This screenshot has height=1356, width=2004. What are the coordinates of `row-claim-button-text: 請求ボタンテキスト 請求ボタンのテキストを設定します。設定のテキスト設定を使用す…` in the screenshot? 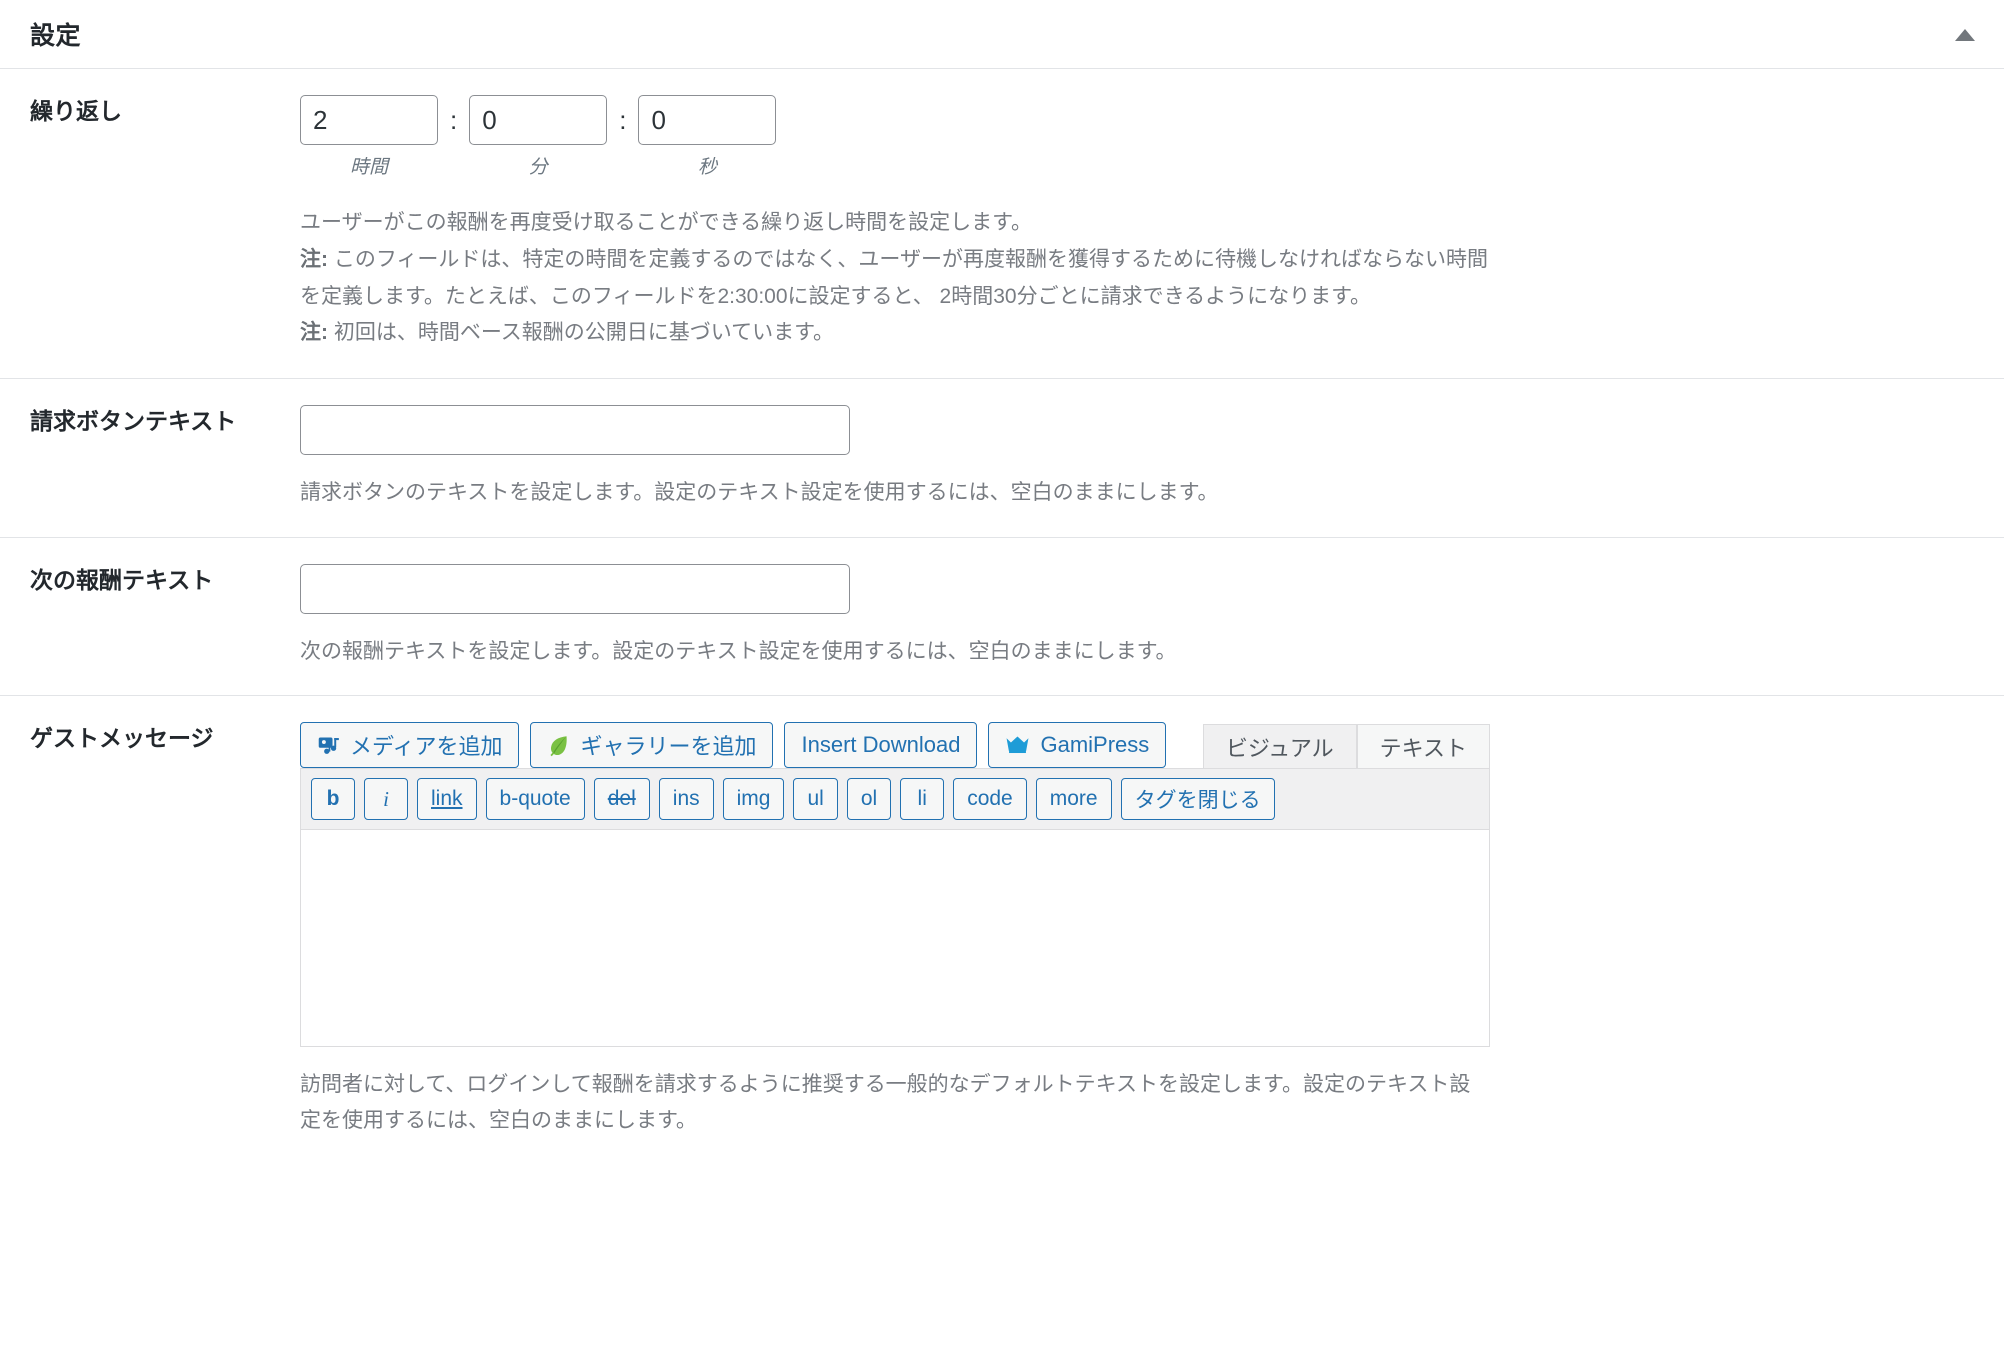 It's located at (1002, 458).